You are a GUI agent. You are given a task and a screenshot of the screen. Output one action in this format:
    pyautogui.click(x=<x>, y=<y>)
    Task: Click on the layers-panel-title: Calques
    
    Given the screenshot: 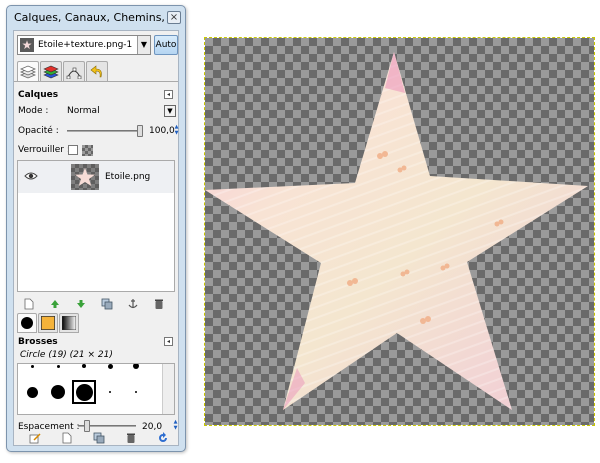 What is the action you would take?
    pyautogui.click(x=38, y=95)
    